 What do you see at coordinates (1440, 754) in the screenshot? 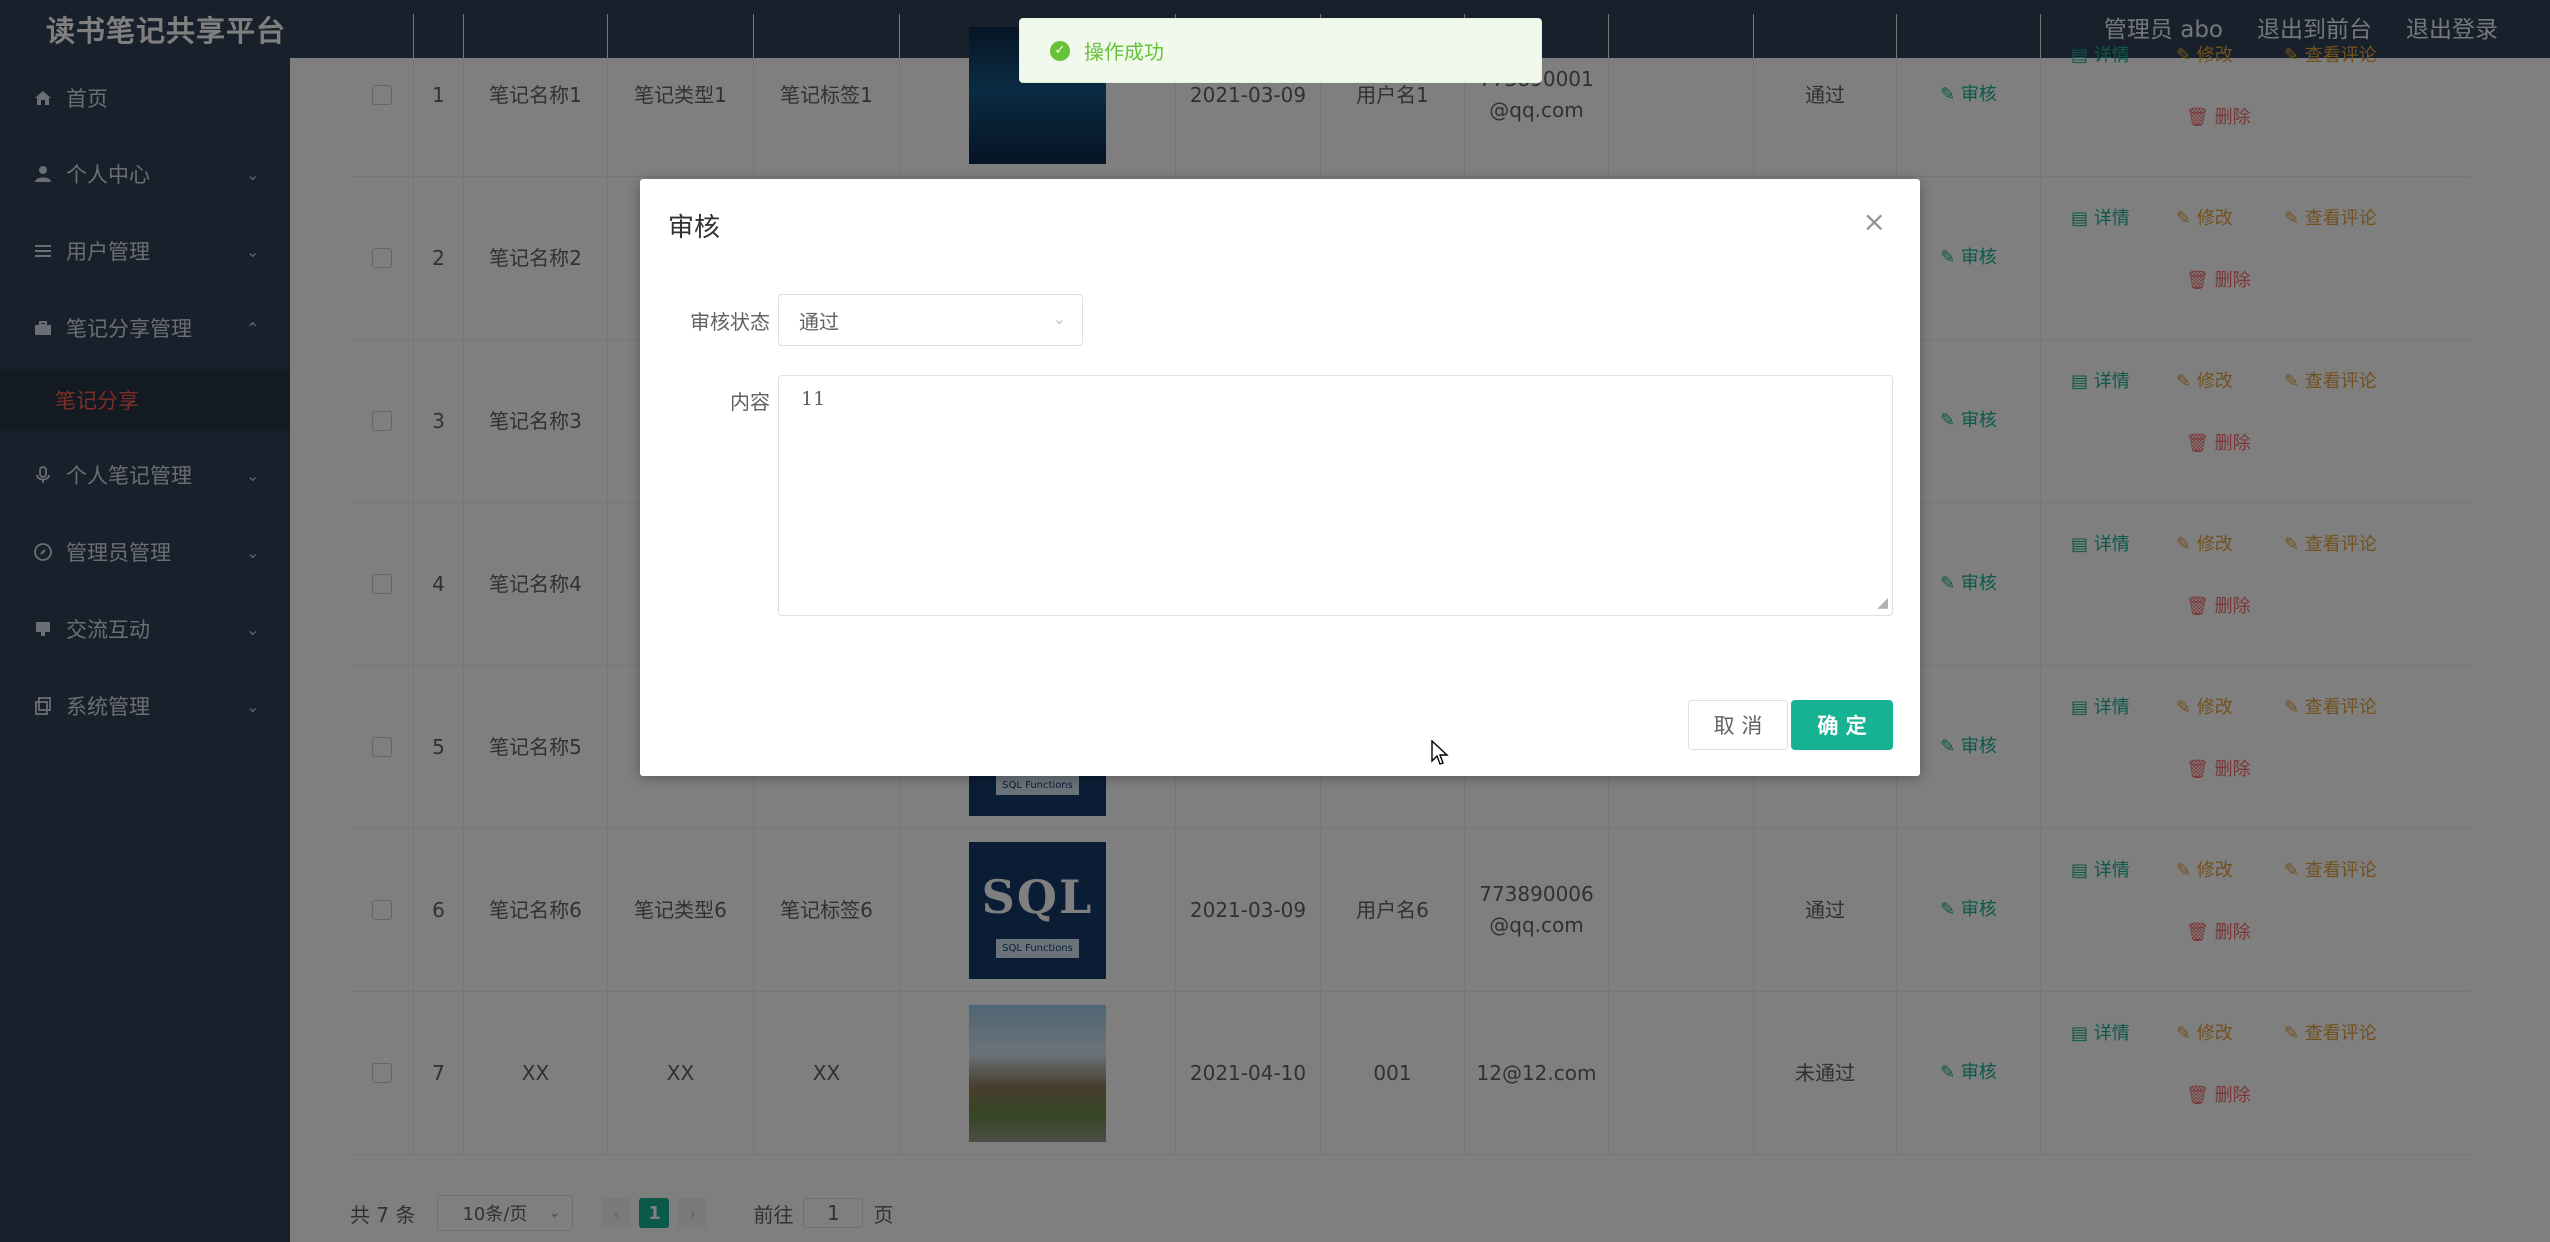
I see `mouse-cursor-icon` at bounding box center [1440, 754].